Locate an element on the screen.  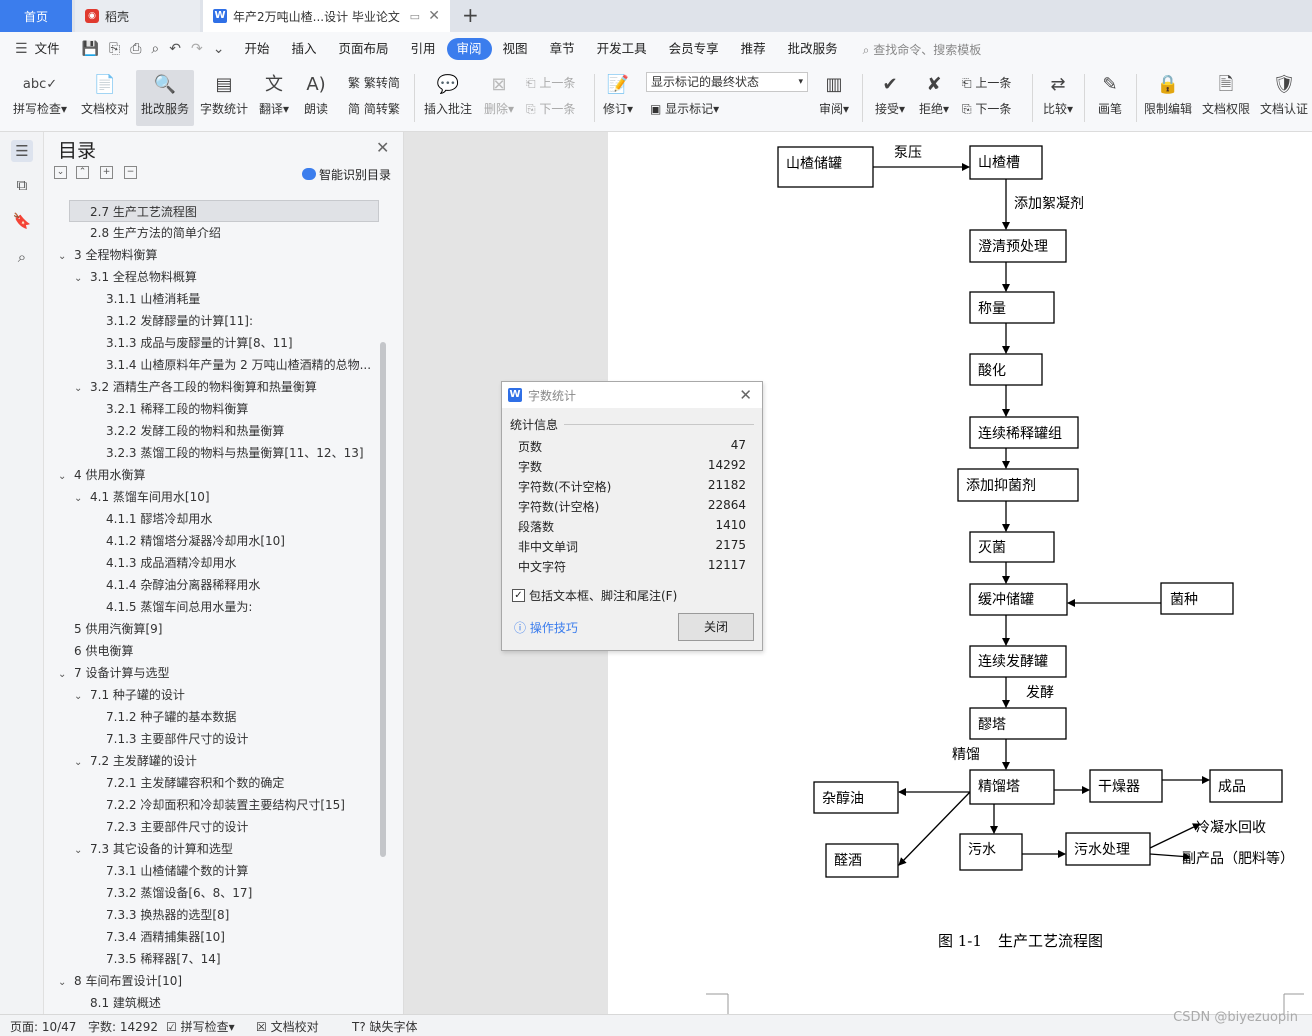
dialog-titlebar: W 字数统计 is located at coordinates (632, 395).